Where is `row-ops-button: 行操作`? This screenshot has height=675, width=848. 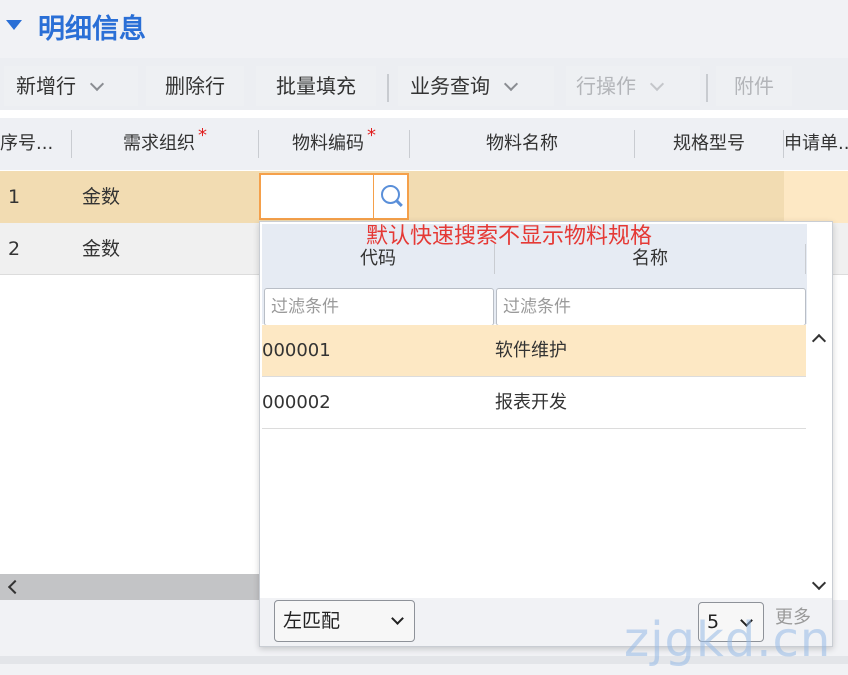
row-ops-button: 行操作 is located at coordinates (633, 86).